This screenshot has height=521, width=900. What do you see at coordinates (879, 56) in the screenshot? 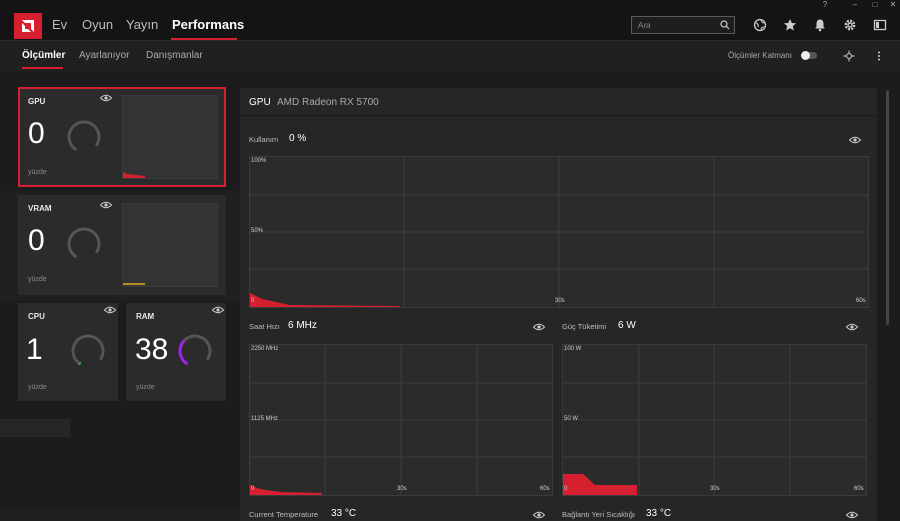
I see `more-options-icon` at bounding box center [879, 56].